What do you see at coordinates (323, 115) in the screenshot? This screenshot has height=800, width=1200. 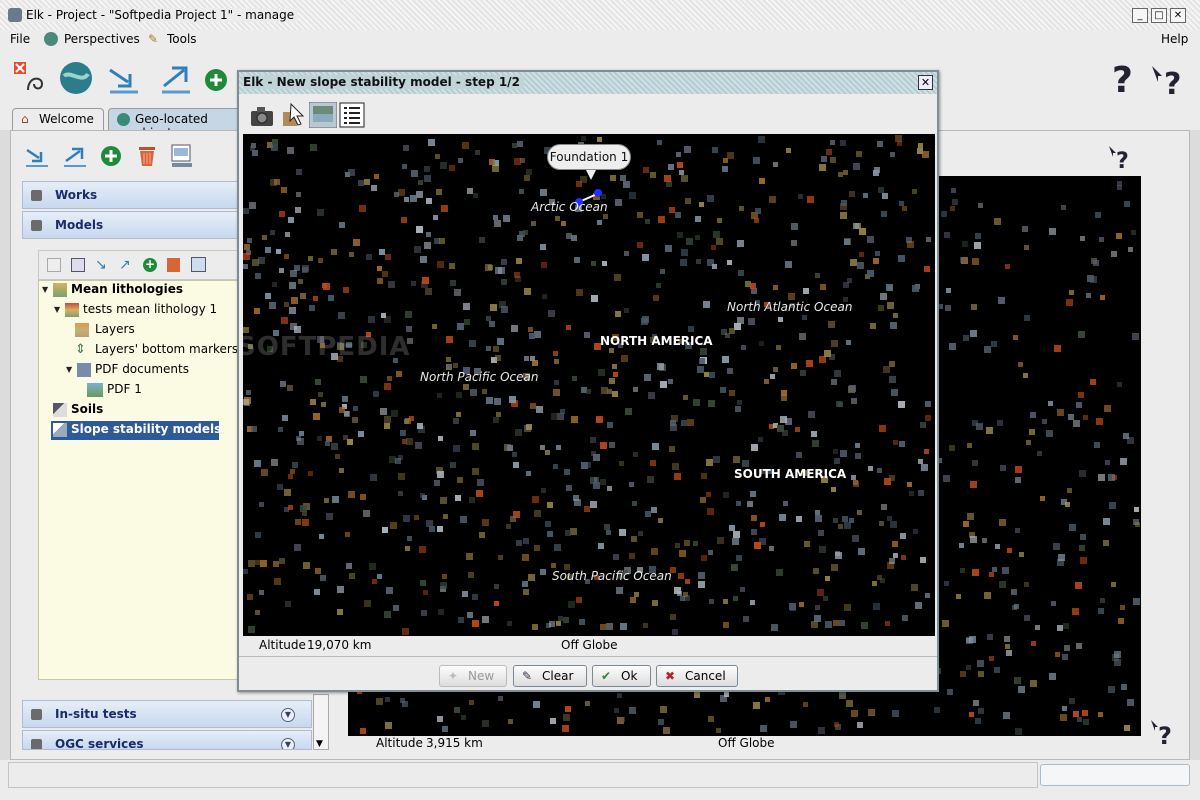 I see `map-view-icon` at bounding box center [323, 115].